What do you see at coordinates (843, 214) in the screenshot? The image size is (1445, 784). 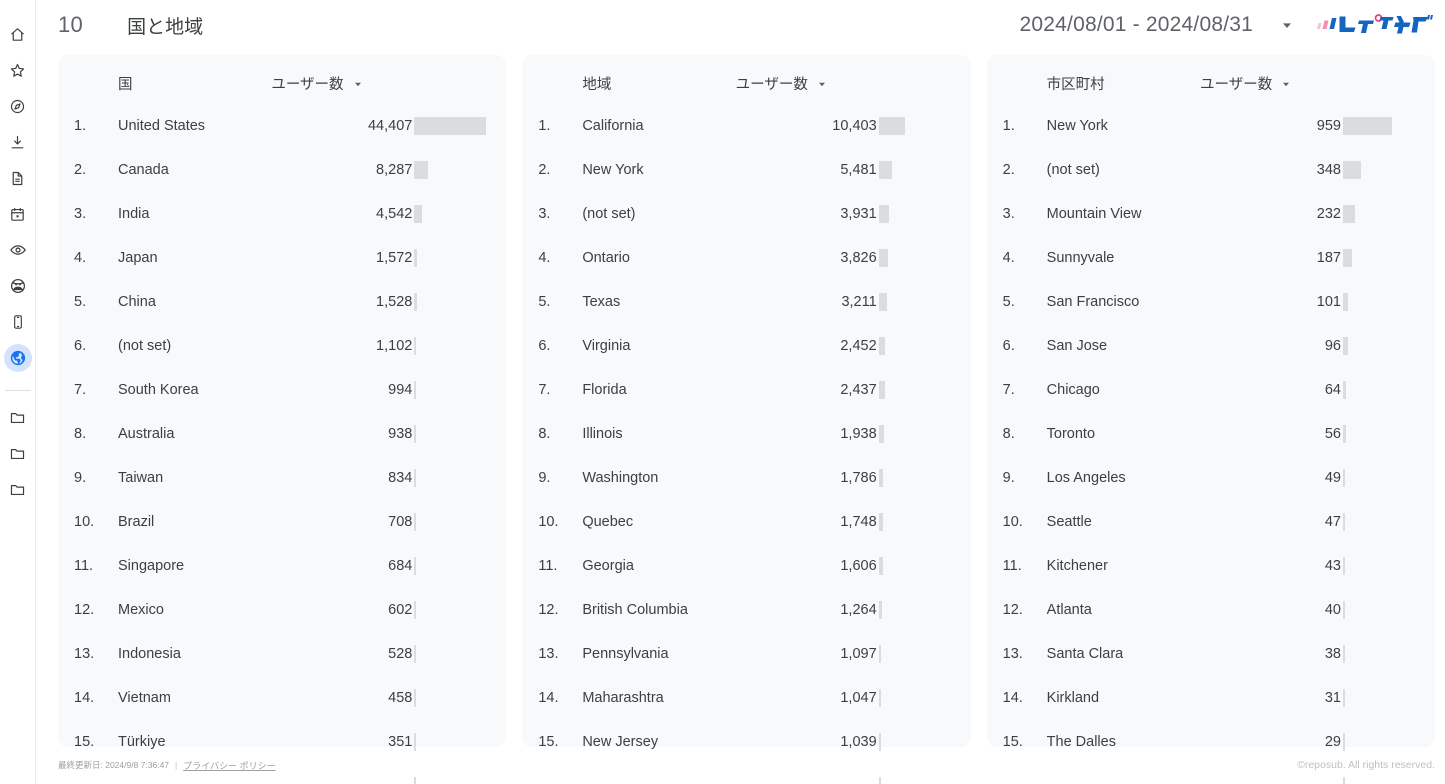 I see `row-metric-cell: 3,931` at bounding box center [843, 214].